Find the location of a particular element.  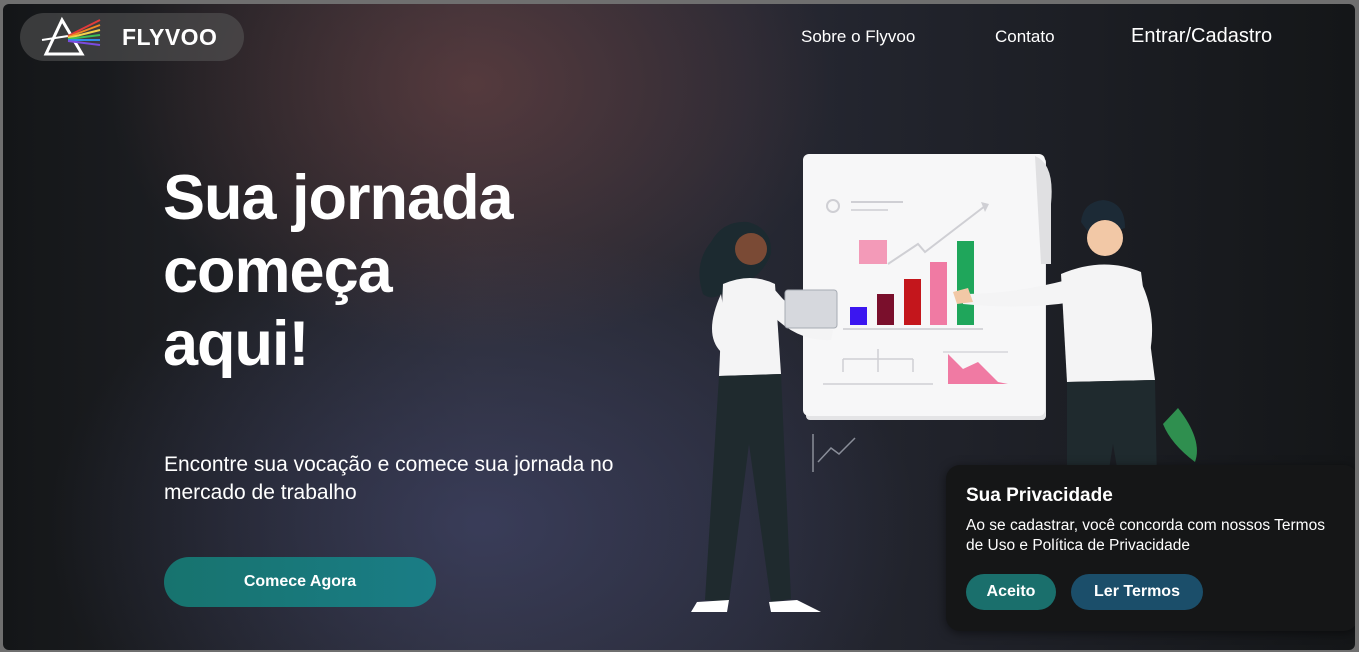

hero-title: Sua jornada começa aqui! is located at coordinates (373, 271).